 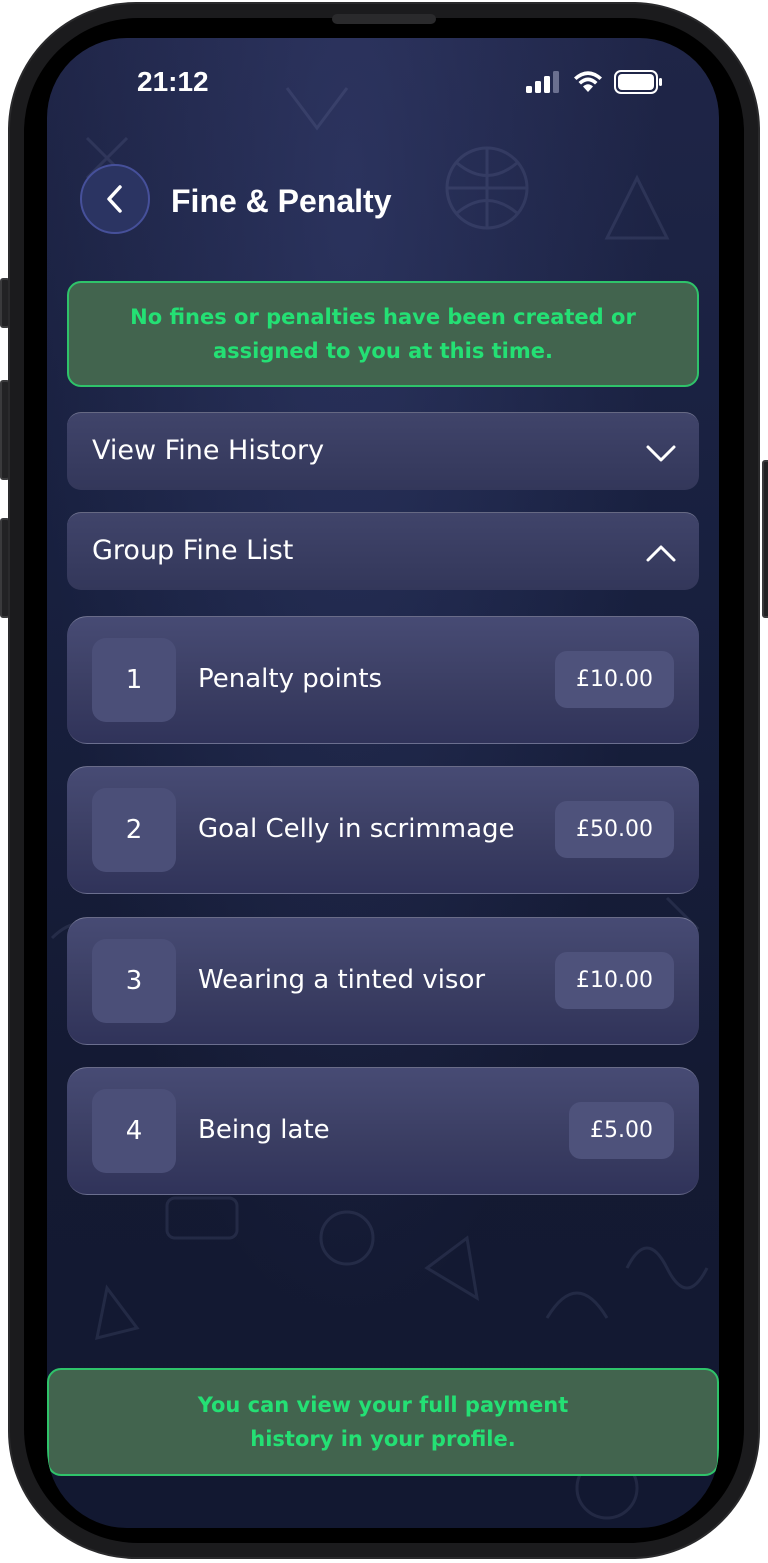 I want to click on fine-index: 3, so click(x=134, y=981).